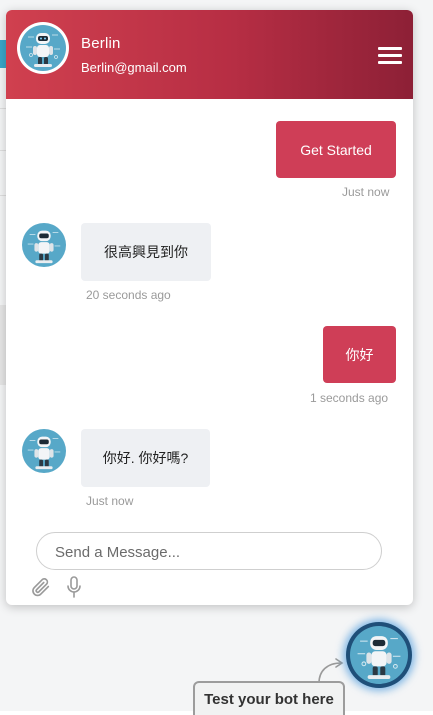 The height and width of the screenshot is (715, 433). I want to click on bot-avatar, so click(43, 48).